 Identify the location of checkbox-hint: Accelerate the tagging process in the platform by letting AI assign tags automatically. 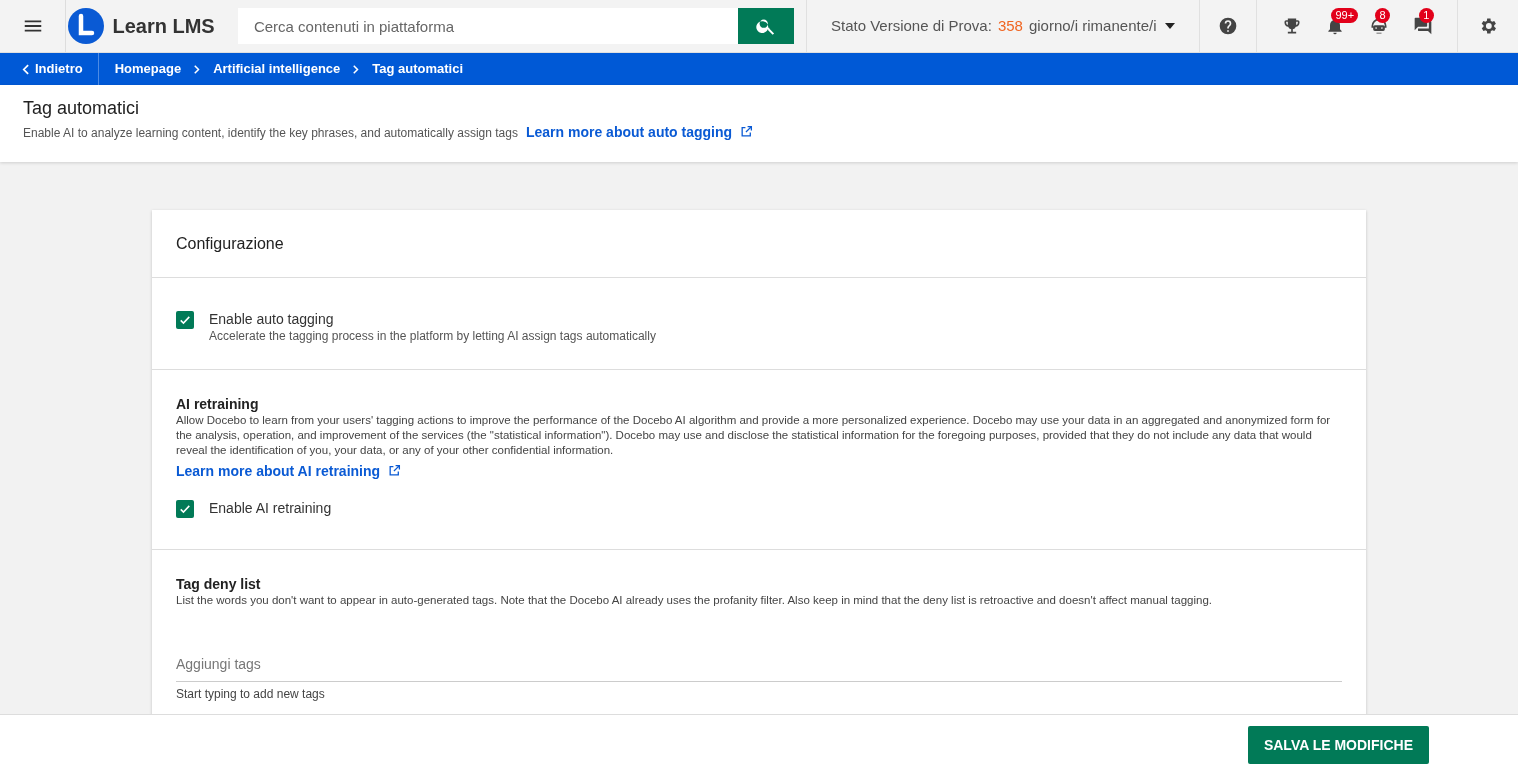
(432, 336).